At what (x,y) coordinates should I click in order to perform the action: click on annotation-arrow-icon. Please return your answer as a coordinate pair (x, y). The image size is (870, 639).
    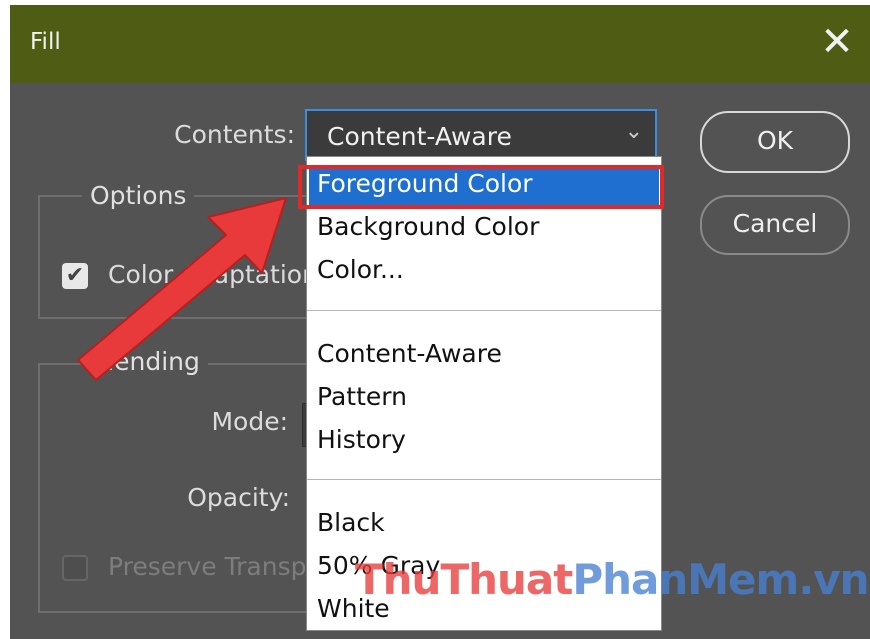
    Looking at the image, I should click on (182, 289).